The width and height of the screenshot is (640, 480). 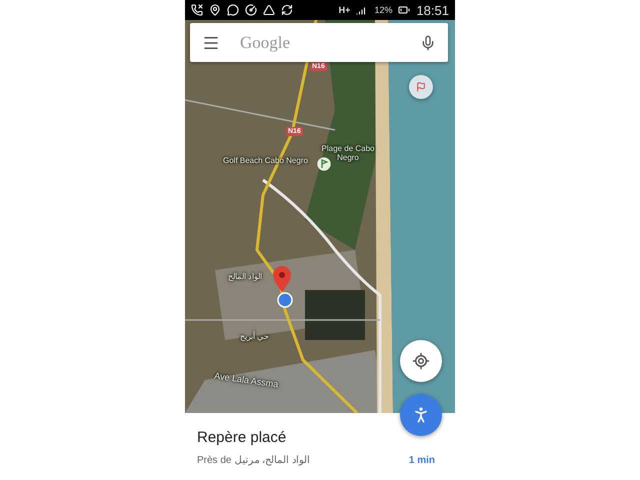 I want to click on map-pin-icon, so click(x=282, y=279).